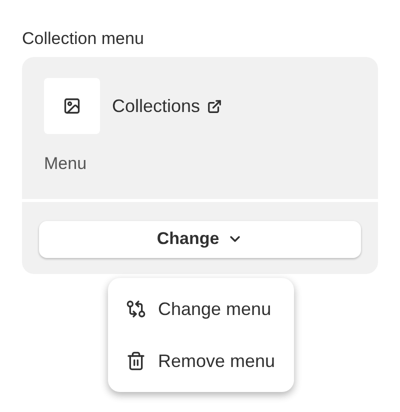 This screenshot has height=412, width=400. Describe the element at coordinates (214, 106) in the screenshot. I see `external-link-icon` at that location.